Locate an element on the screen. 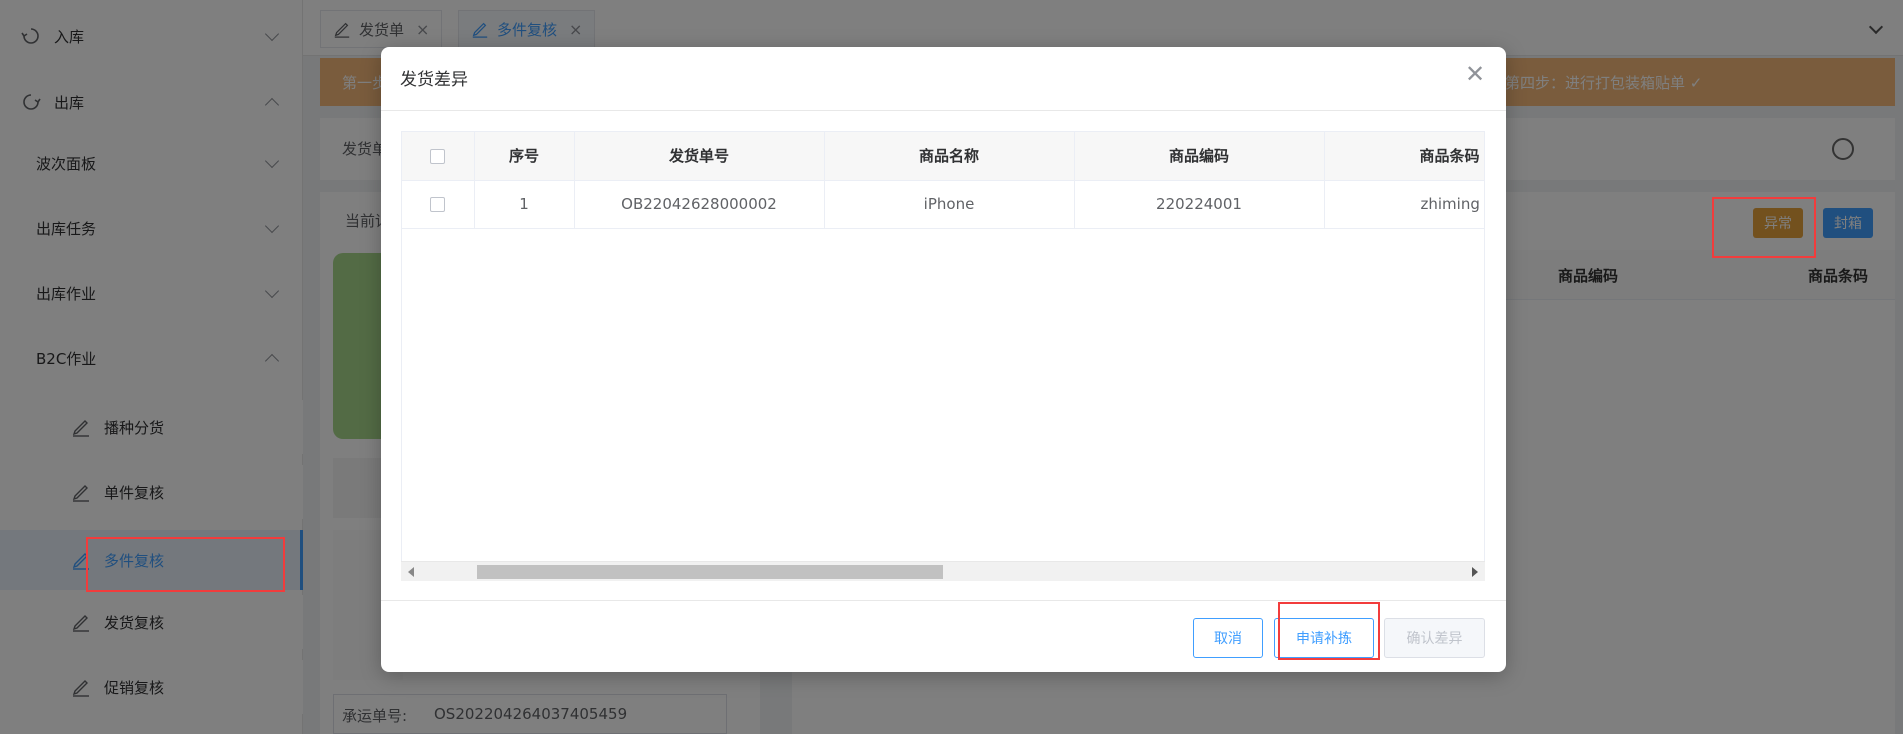  select-all-checkbox is located at coordinates (438, 156).